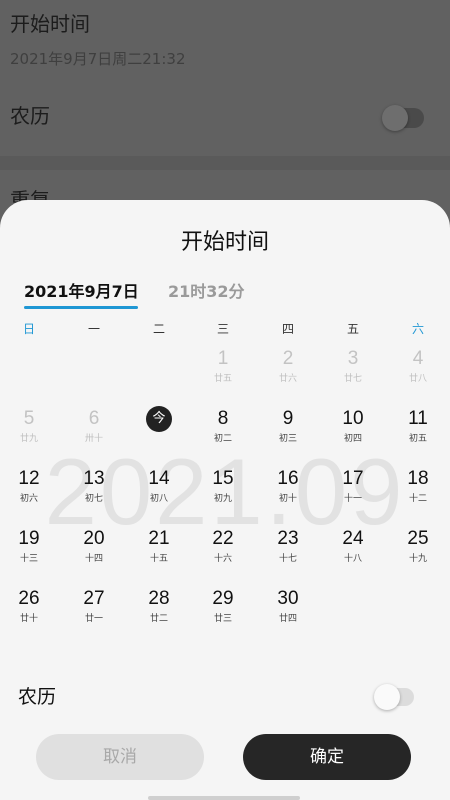  Describe the element at coordinates (417, 559) in the screenshot. I see `lunar-day: 十九` at that location.